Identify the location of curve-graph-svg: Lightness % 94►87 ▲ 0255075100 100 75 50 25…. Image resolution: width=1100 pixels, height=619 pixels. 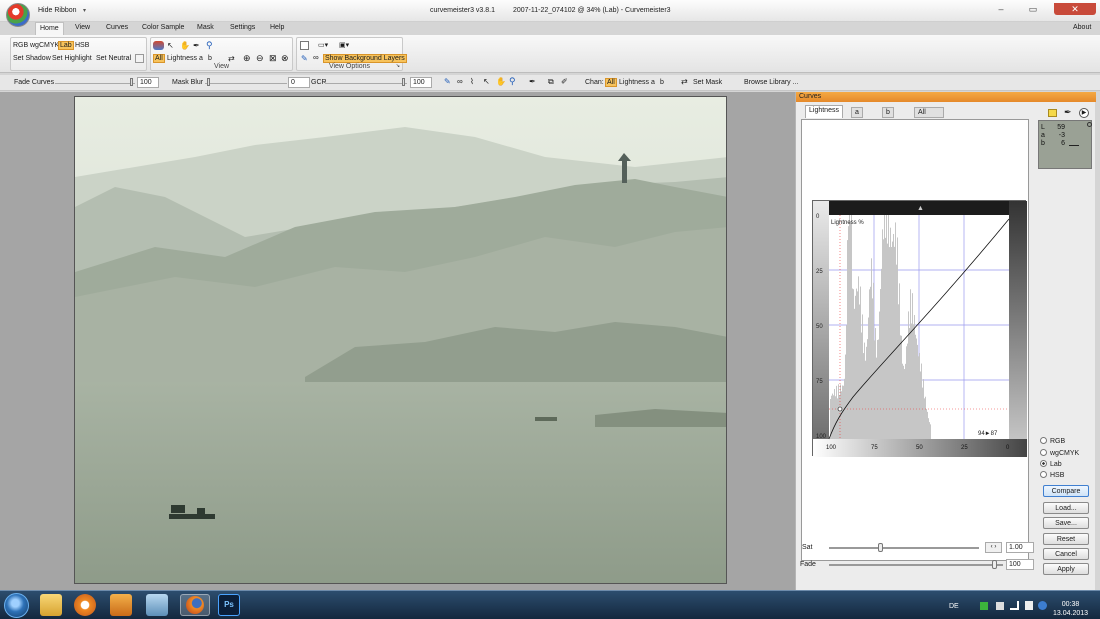
(920, 329).